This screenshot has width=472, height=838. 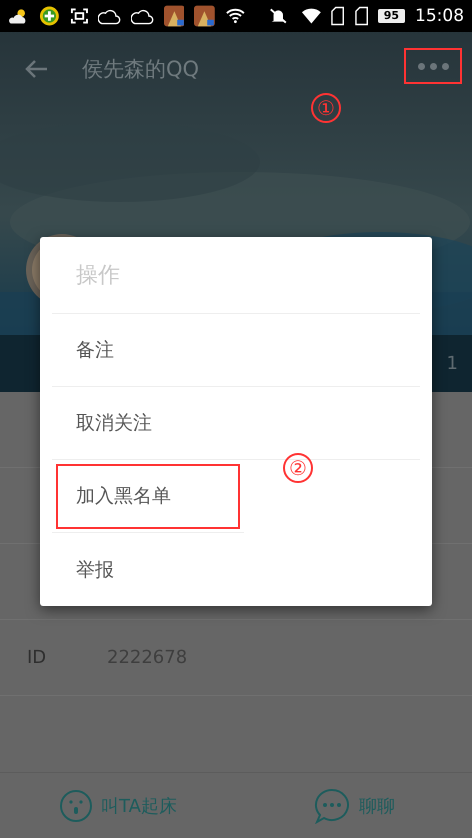 What do you see at coordinates (298, 468) in the screenshot?
I see `step-number: ②` at bounding box center [298, 468].